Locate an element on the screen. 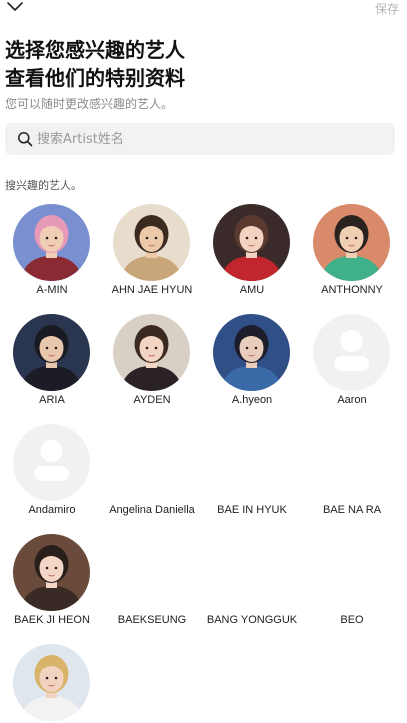 This screenshot has height=723, width=407. page-title: 选择您感兴趣的艺人 查看他们的特别资料 is located at coordinates (200, 64).